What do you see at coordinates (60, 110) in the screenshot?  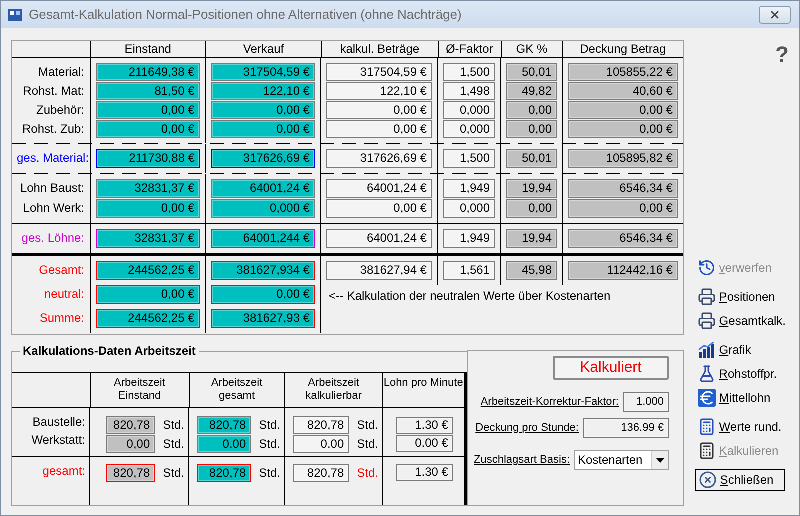 I see `row-label: Zubehör:` at bounding box center [60, 110].